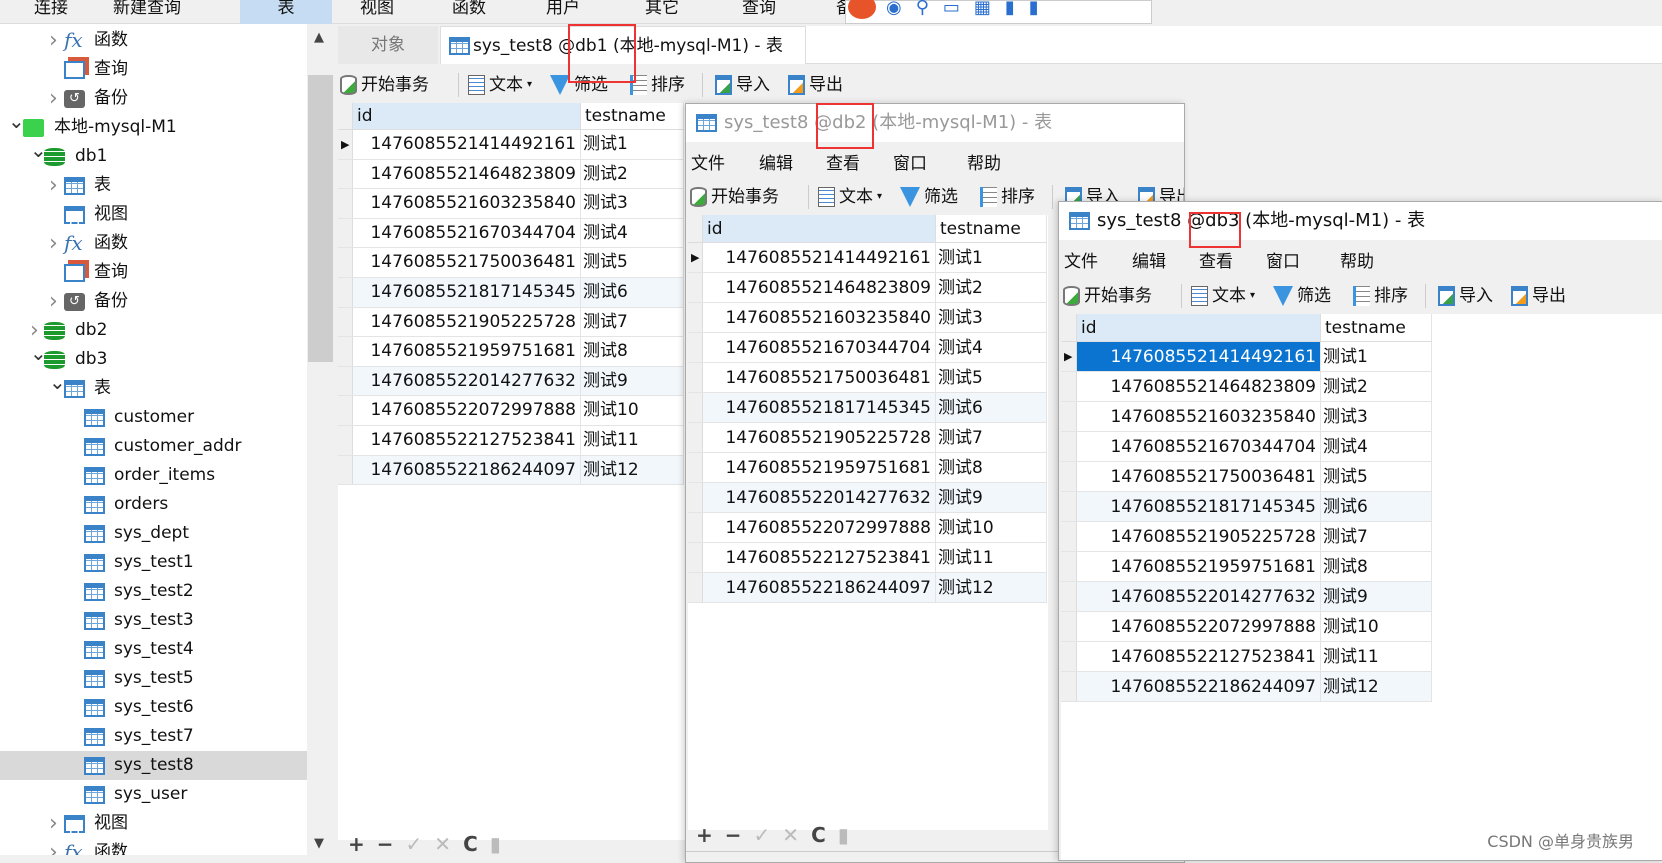  Describe the element at coordinates (843, 835) in the screenshot. I see `stop-icon: ▮` at that location.